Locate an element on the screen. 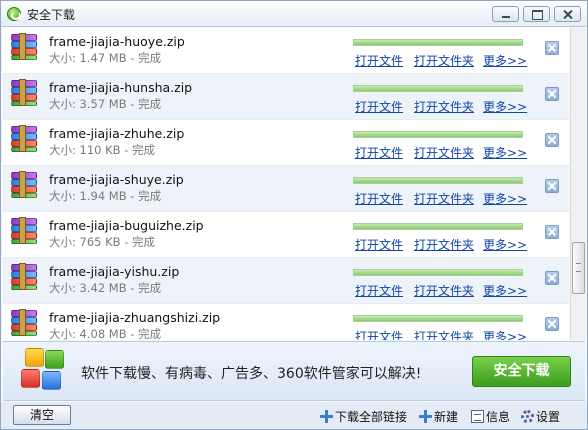 The image size is (588, 430). close-button is located at coordinates (567, 14).